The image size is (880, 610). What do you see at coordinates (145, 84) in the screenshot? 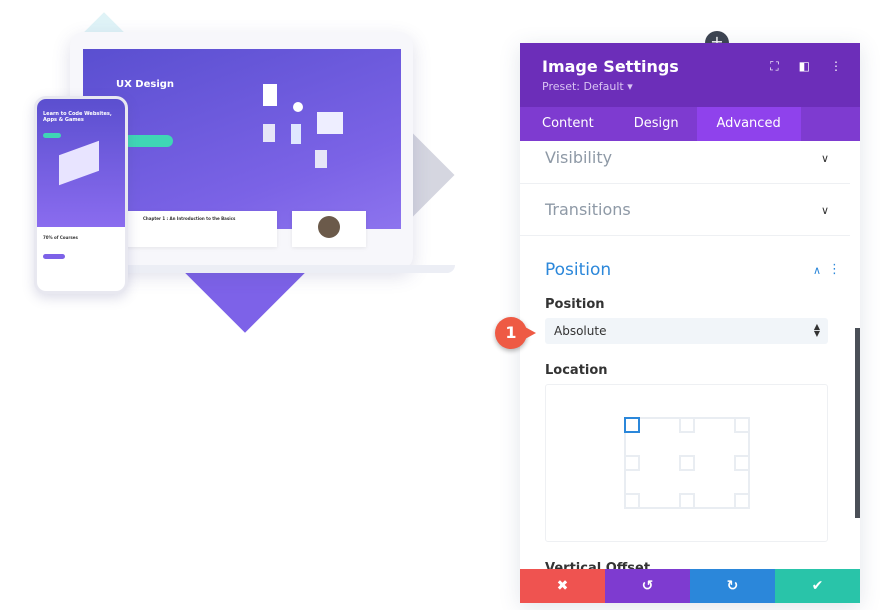
I see `laptop-title: UX Design` at bounding box center [145, 84].